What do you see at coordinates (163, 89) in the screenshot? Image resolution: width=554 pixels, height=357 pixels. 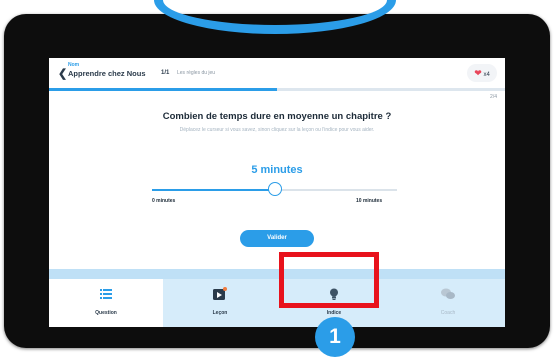 I see `progress-fill` at bounding box center [163, 89].